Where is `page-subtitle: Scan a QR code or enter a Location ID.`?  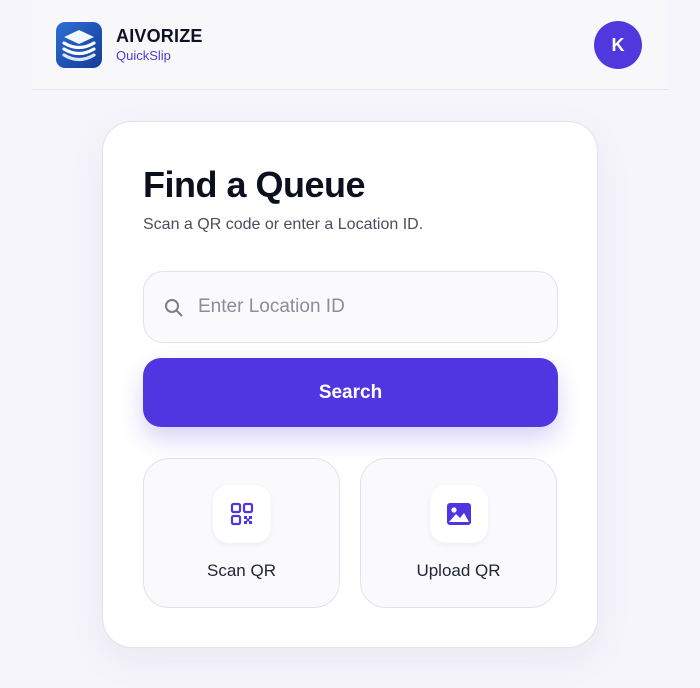 page-subtitle: Scan a QR code or enter a Location ID. is located at coordinates (283, 224).